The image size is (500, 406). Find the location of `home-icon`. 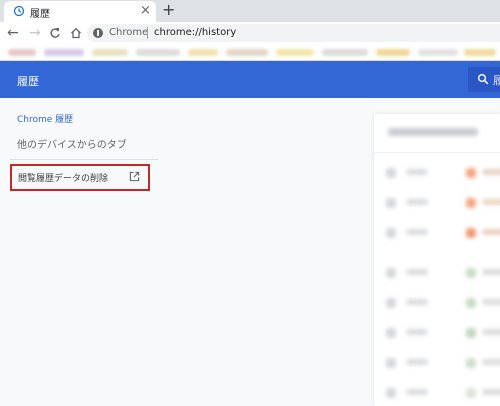

home-icon is located at coordinates (76, 33).